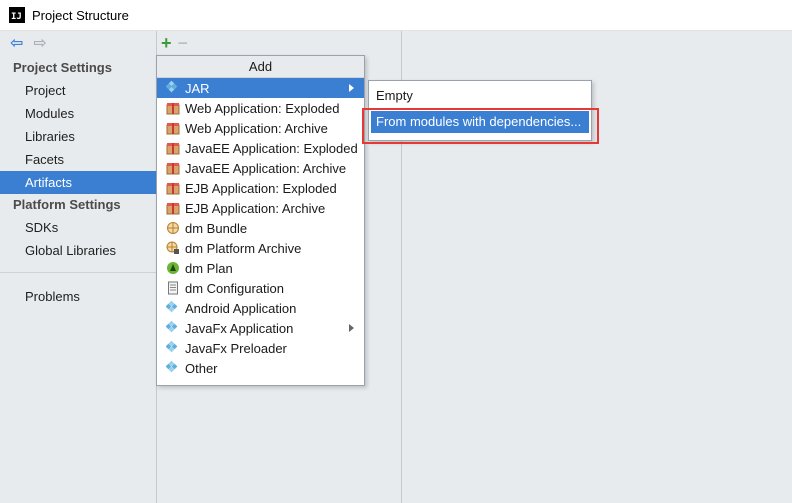 The width and height of the screenshot is (792, 503). Describe the element at coordinates (173, 268) in the screenshot. I see `plan-icon` at that location.